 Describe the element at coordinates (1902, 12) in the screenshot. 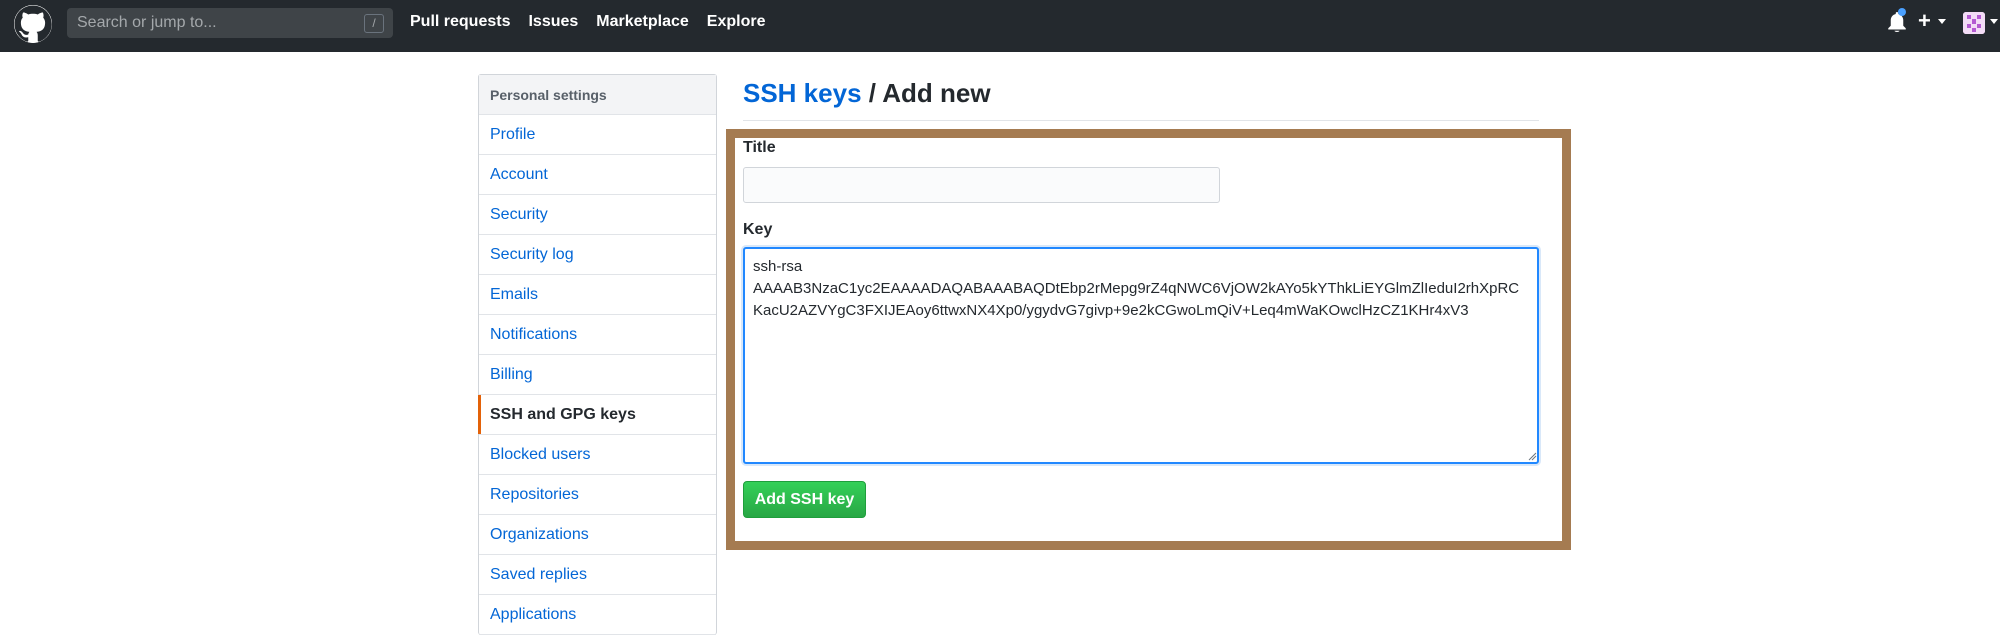

I see `notification-dot` at that location.